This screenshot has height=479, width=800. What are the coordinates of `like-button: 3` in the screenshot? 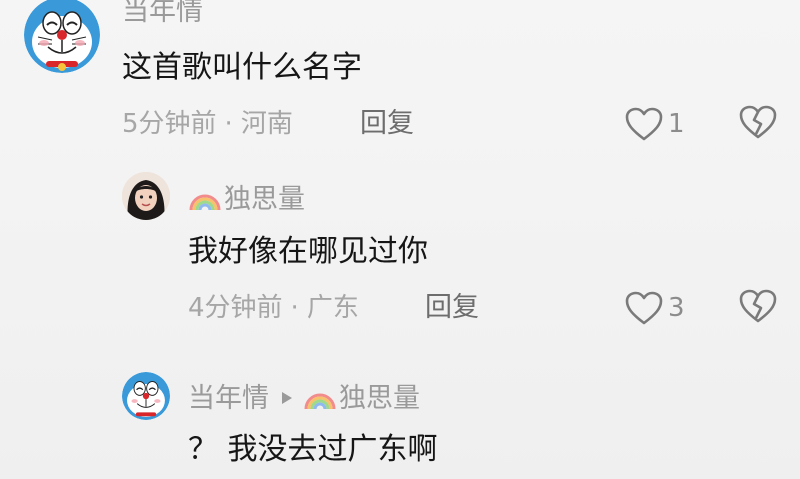 It's located at (654, 308).